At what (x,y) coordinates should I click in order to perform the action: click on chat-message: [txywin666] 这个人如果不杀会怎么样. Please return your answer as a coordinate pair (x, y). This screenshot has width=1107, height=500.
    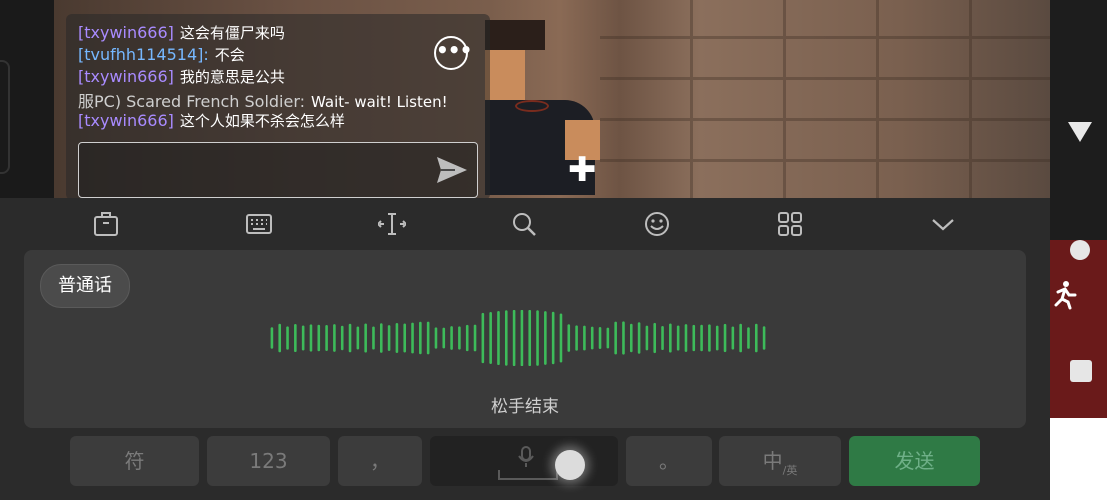
    Looking at the image, I should click on (211, 120).